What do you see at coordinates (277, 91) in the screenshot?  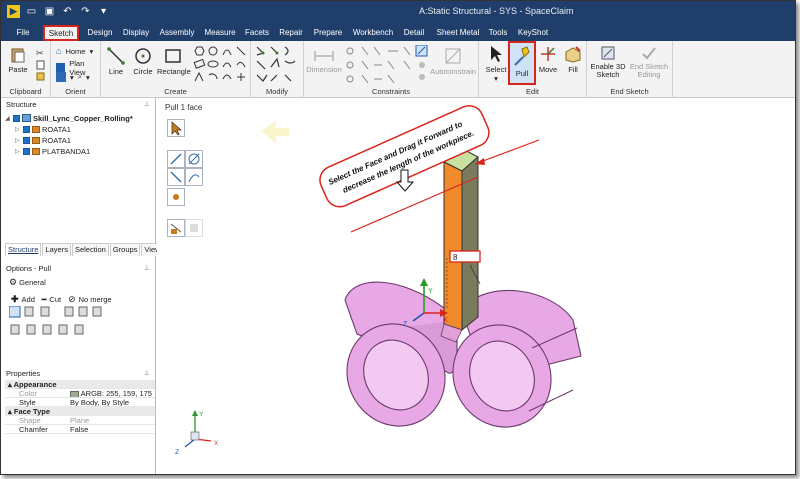 I see `modify-group-label: Modify` at bounding box center [277, 91].